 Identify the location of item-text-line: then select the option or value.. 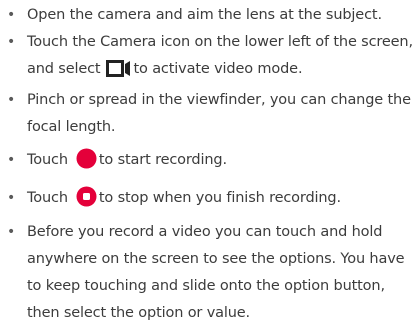
(139, 313).